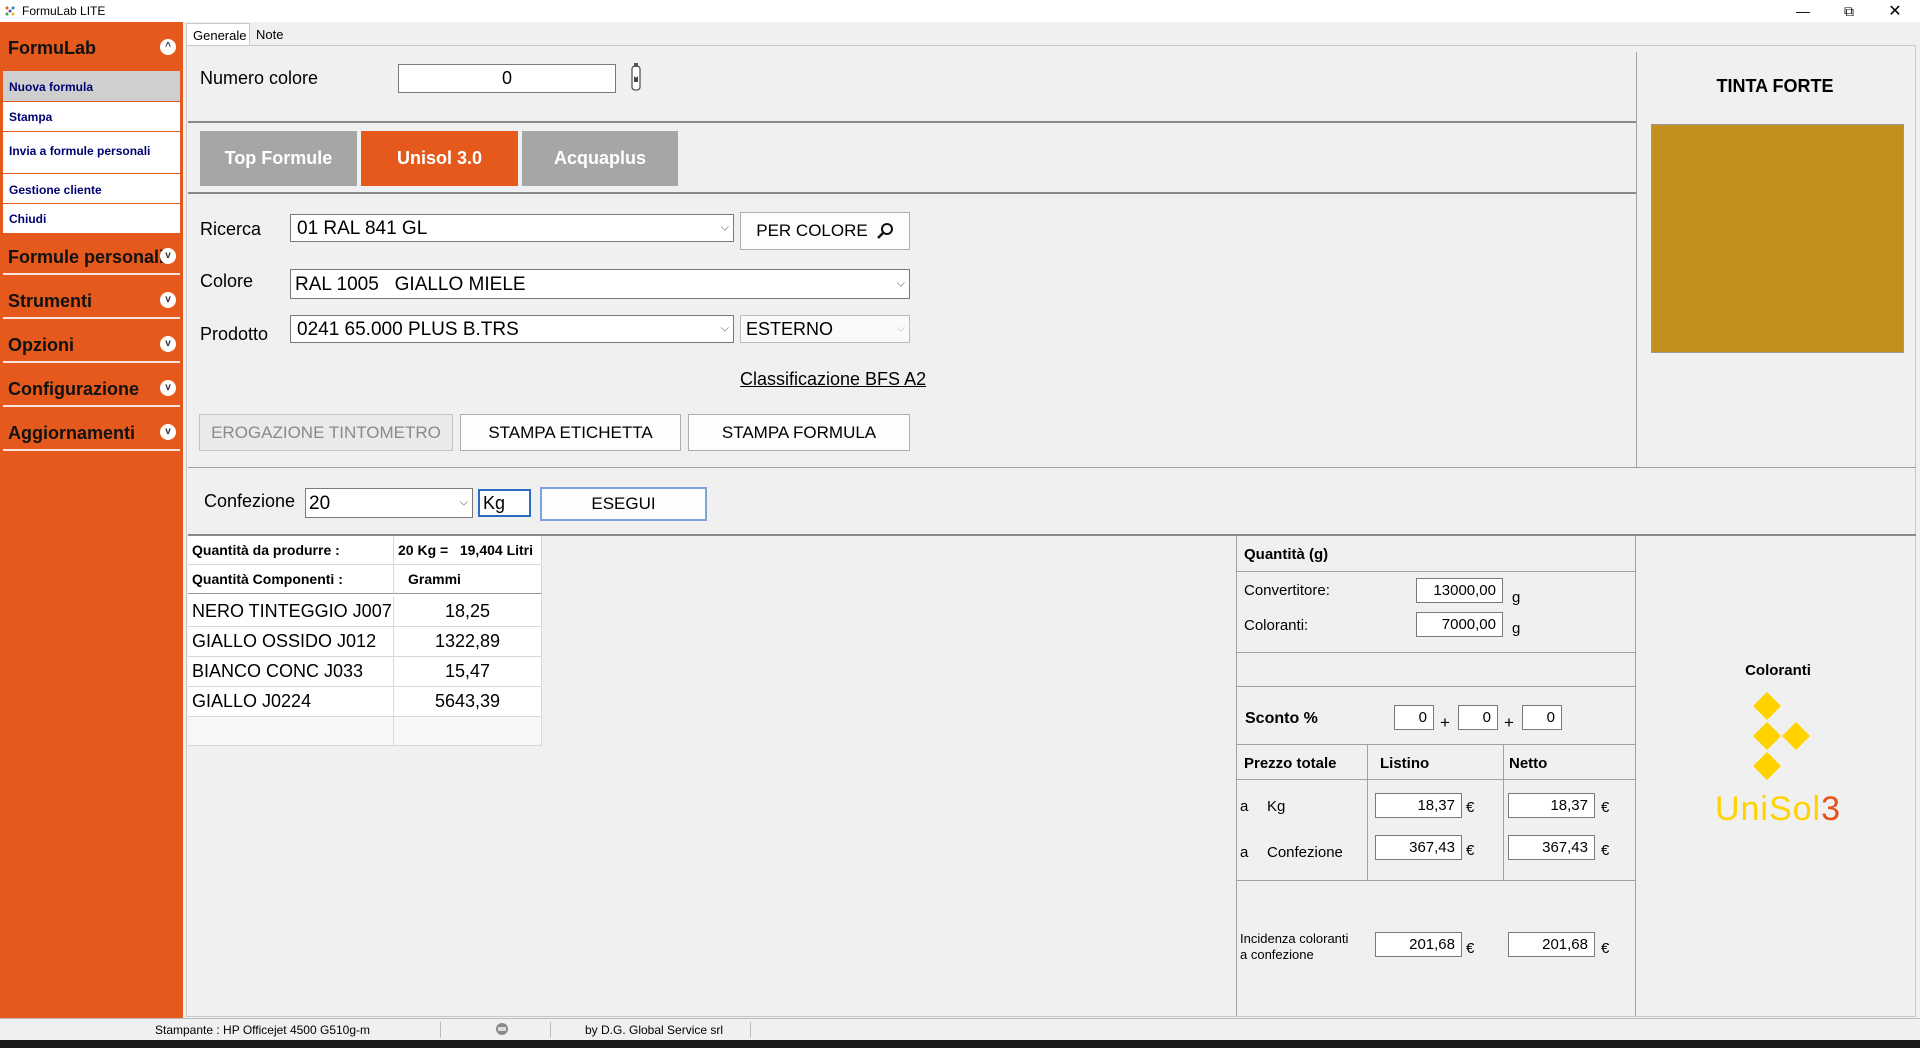 Image resolution: width=1920 pixels, height=1048 pixels. I want to click on confezione-select: 20 ⌵, so click(389, 503).